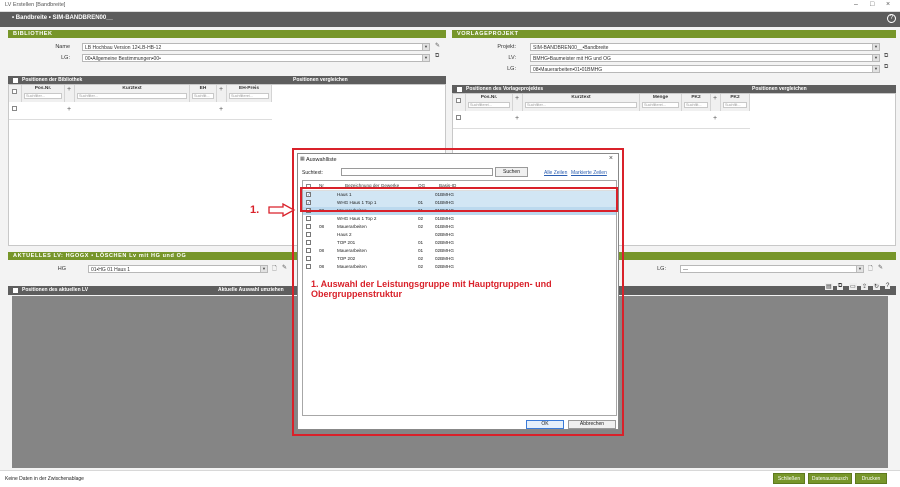 The width and height of the screenshot is (900, 487). Describe the element at coordinates (444, 218) in the screenshot. I see `row-basis-id: 01BMHG` at that location.